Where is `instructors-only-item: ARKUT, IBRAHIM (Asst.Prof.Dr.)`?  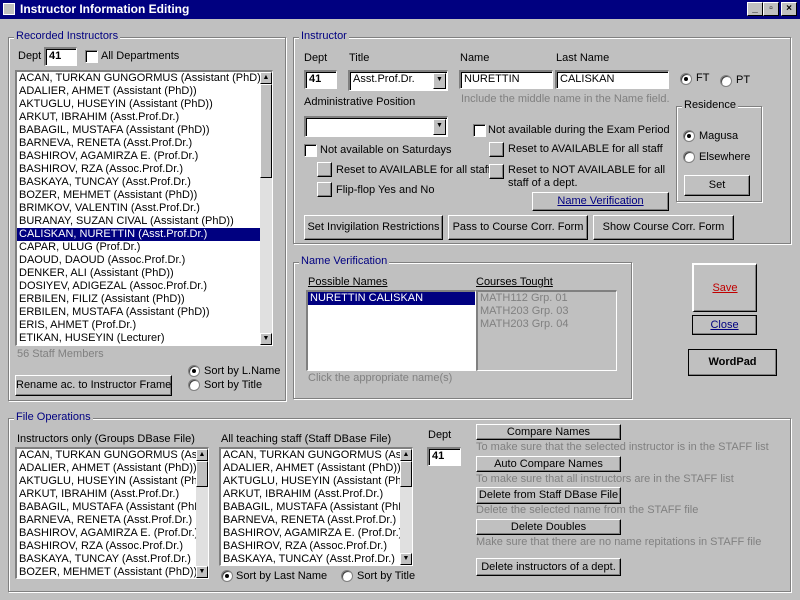
instructors-only-item: ARKUT, IBRAHIM (Asst.Prof.Dr.) is located at coordinates (112, 494).